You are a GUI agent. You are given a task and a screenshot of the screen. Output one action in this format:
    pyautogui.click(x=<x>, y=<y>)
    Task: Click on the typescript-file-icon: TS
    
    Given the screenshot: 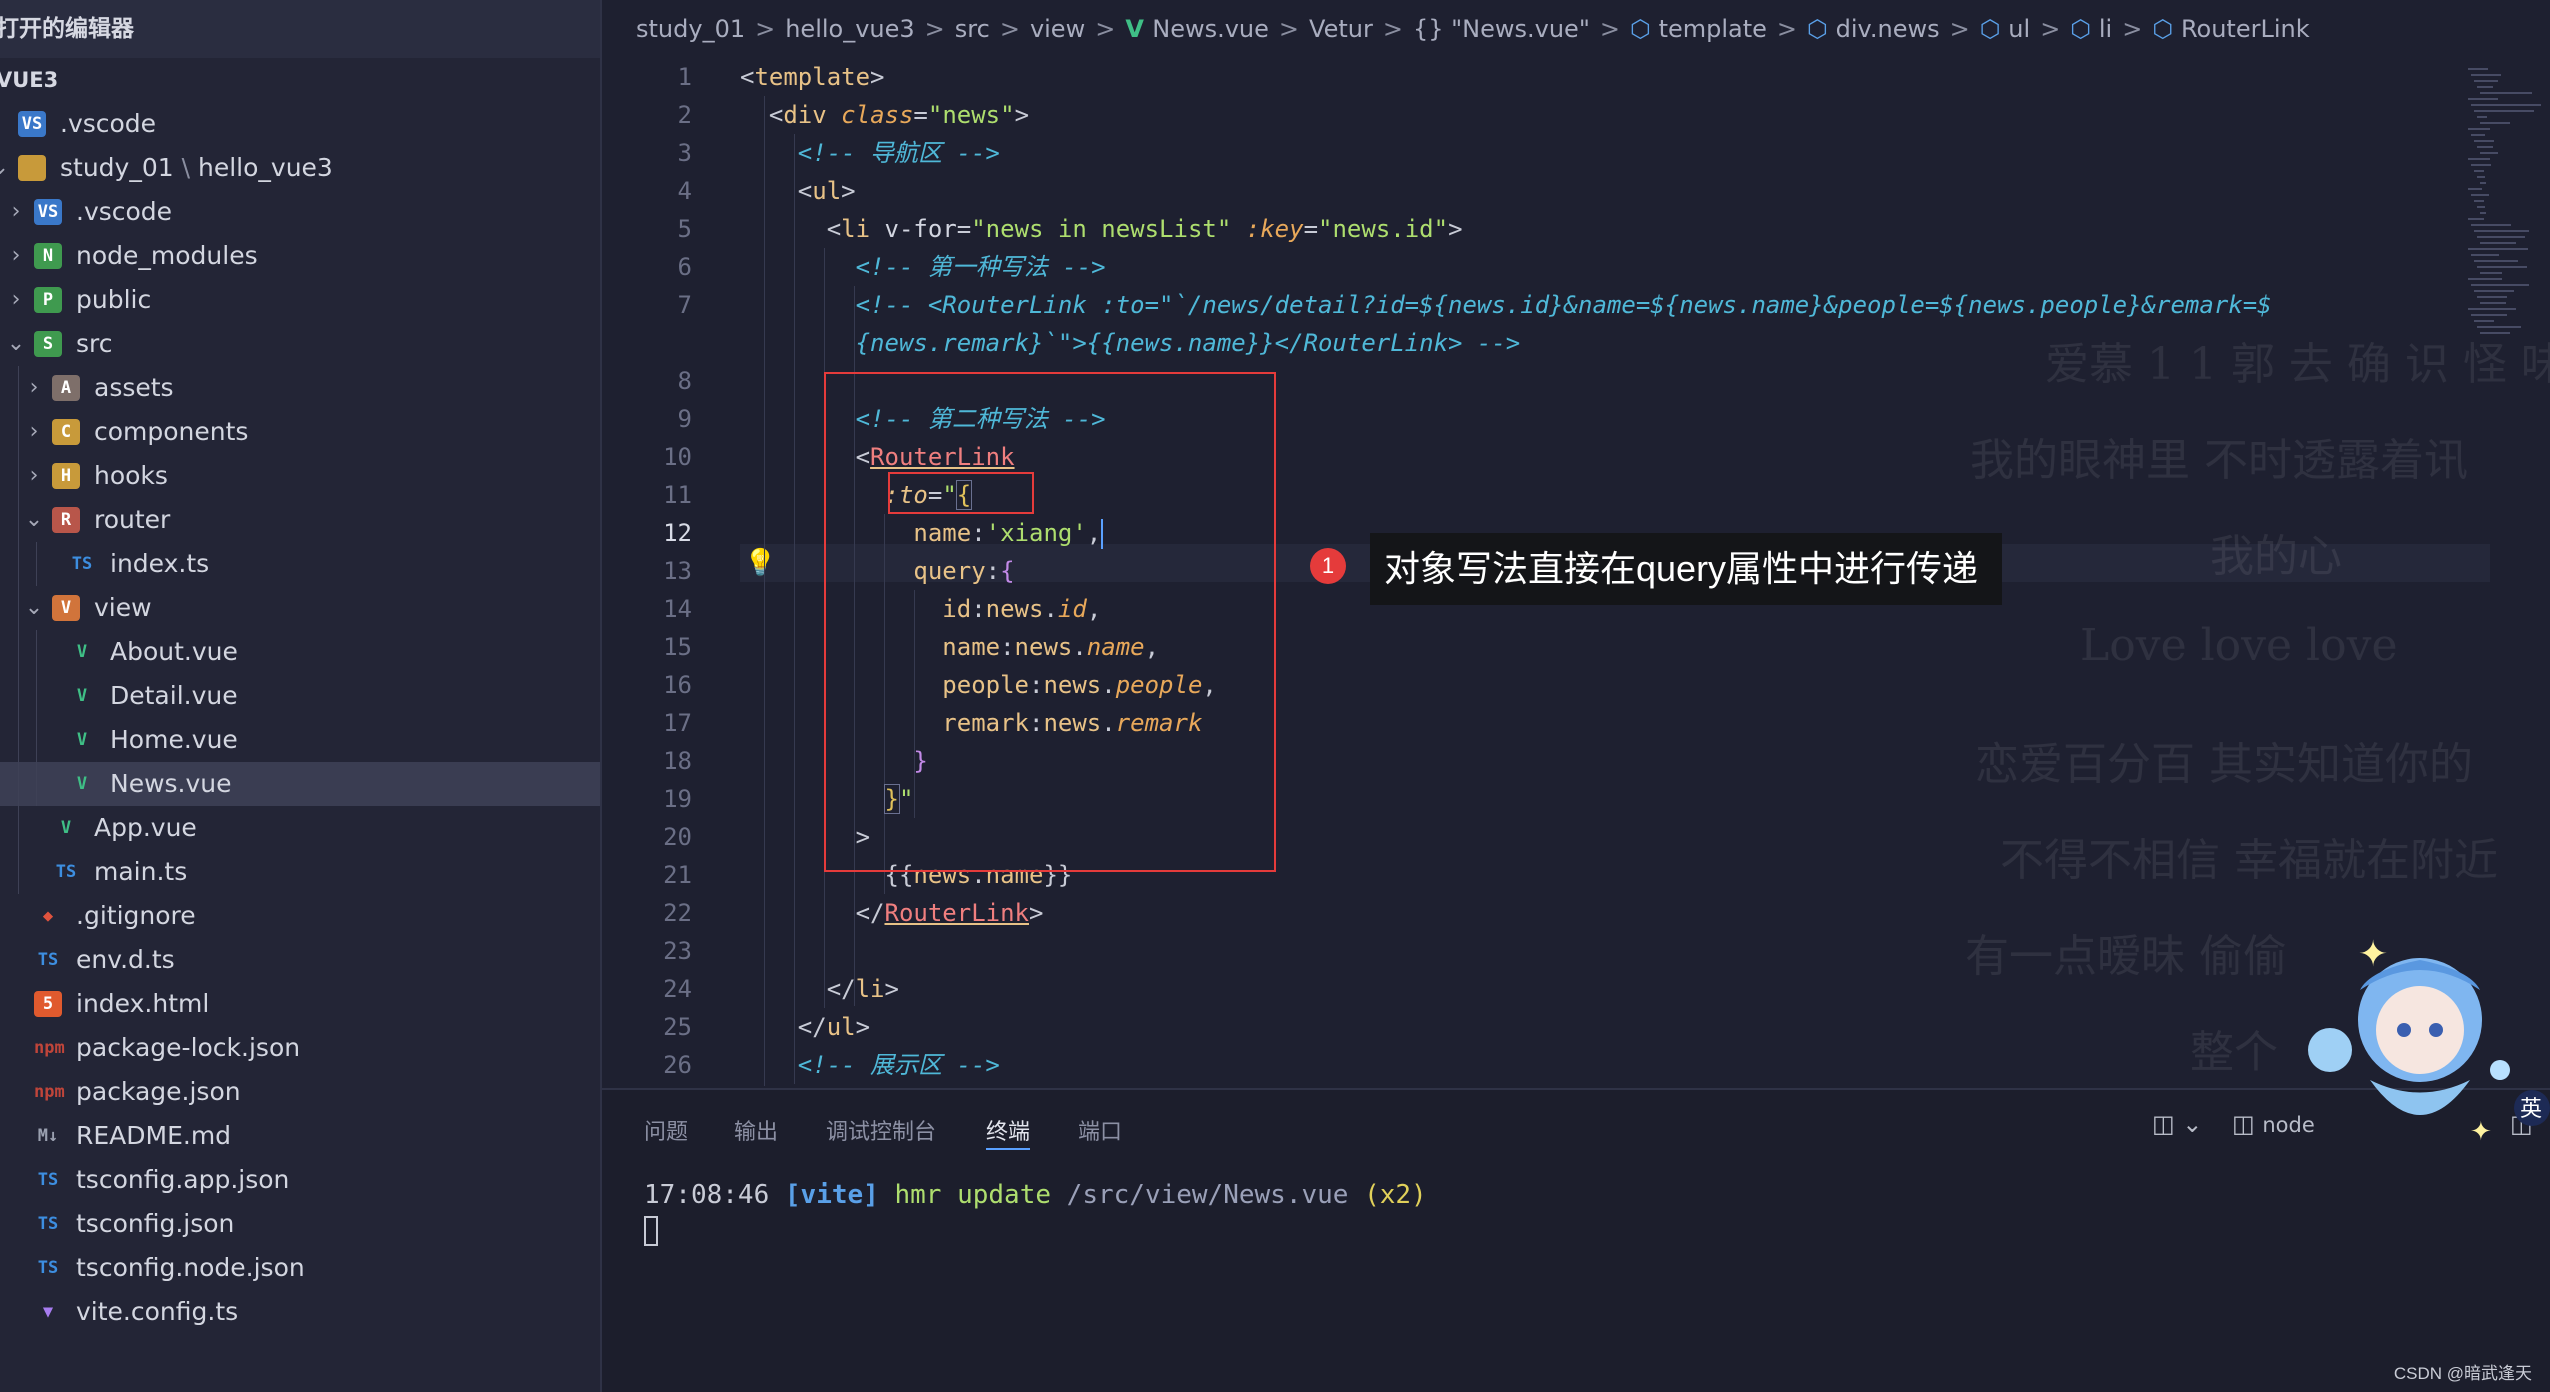 What is the action you would take?
    pyautogui.click(x=82, y=564)
    